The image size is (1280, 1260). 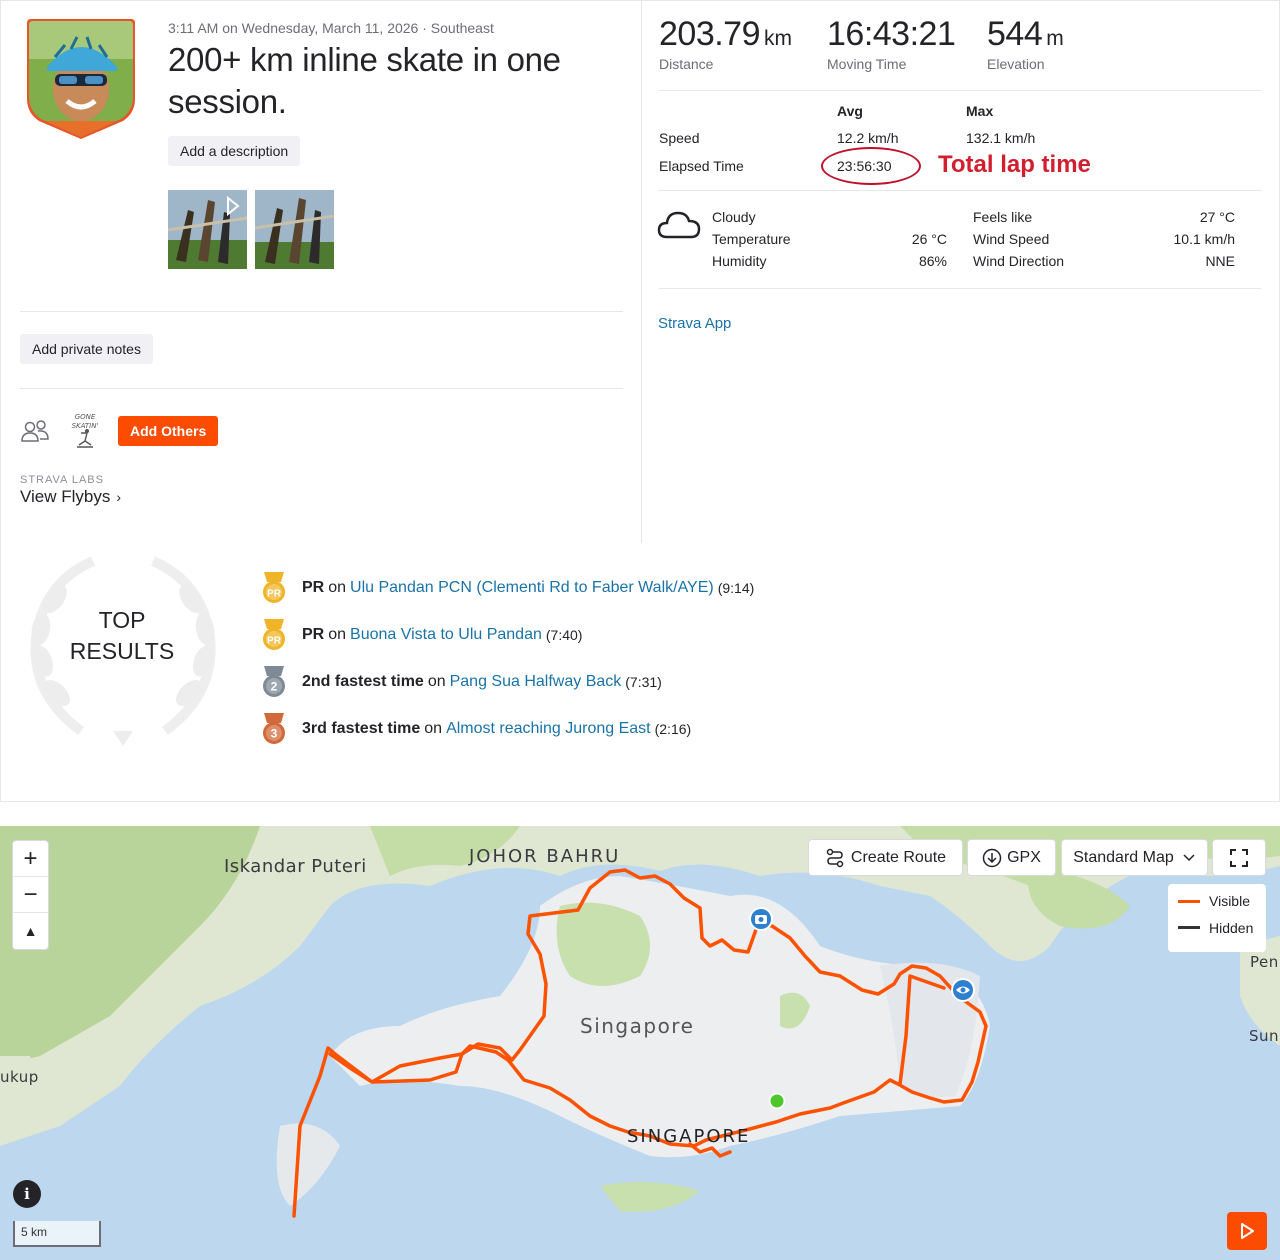 I want to click on annotation-circle, so click(x=871, y=166).